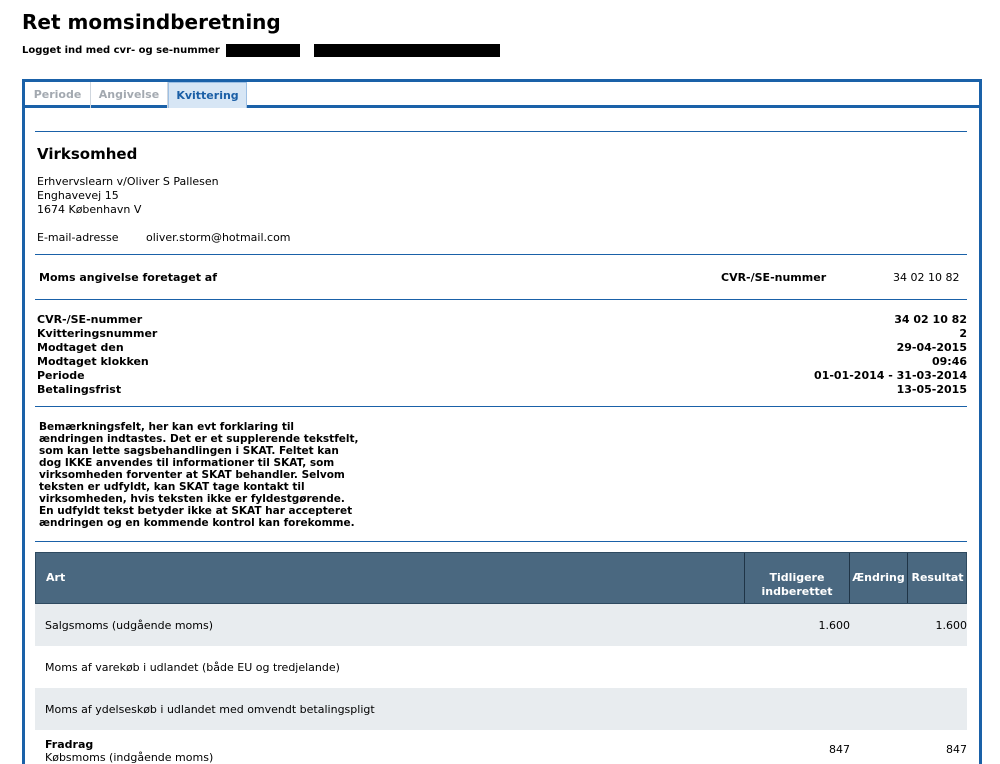  What do you see at coordinates (839, 749) in the screenshot?
I see `row-tidligere: 847` at bounding box center [839, 749].